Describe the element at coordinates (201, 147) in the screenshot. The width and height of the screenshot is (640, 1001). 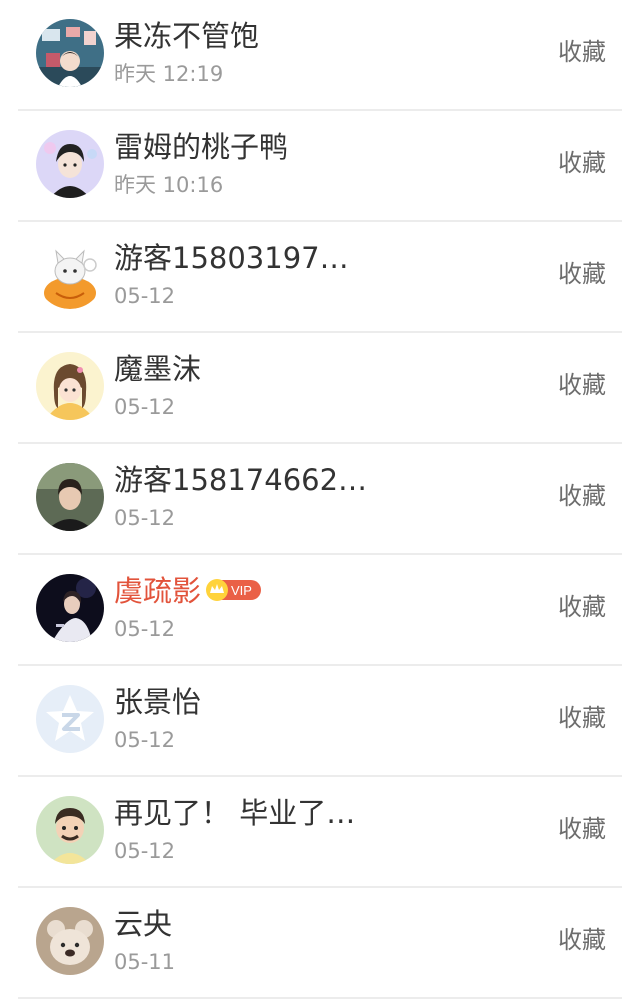
I see `user-name: 雷姆的桃子鸭` at that location.